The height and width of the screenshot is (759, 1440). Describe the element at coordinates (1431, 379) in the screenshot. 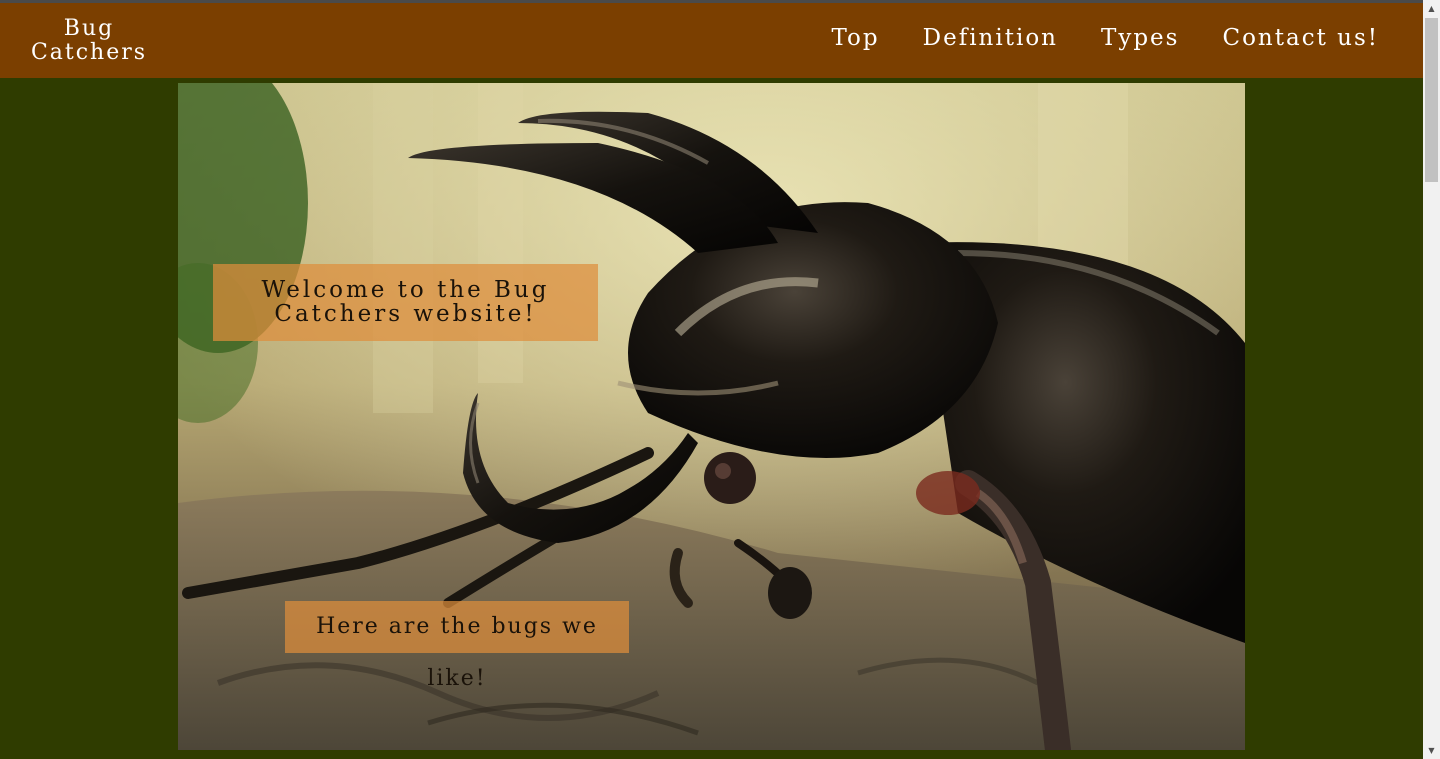

I see `page-scrollbar: ▲ ▼` at that location.